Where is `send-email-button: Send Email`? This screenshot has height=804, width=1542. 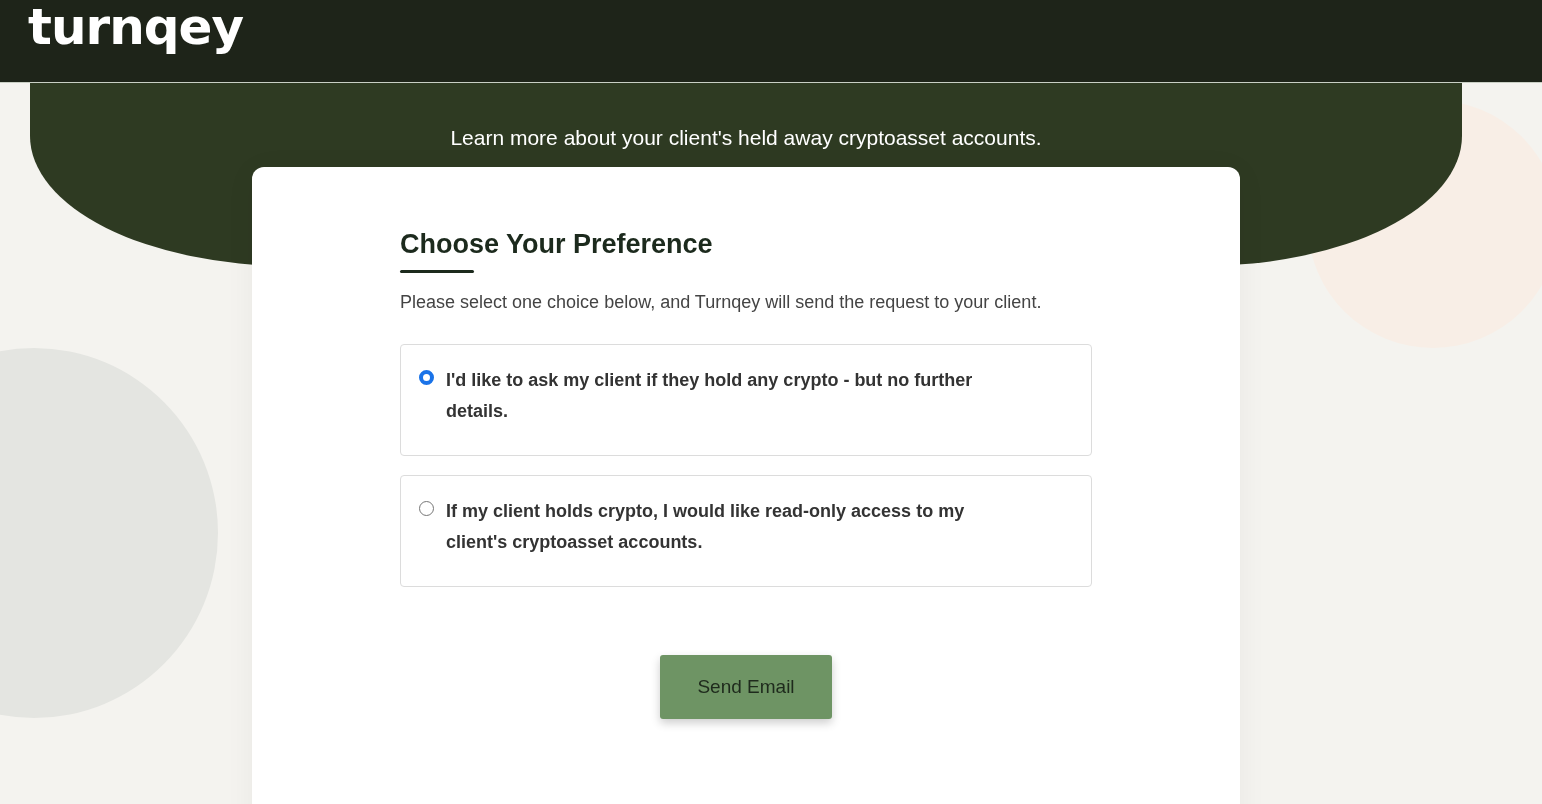
send-email-button: Send Email is located at coordinates (746, 687).